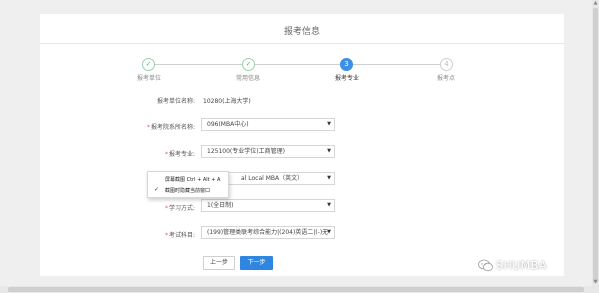 The height and width of the screenshot is (293, 599). I want to click on step-1-label: 报考单位, so click(149, 78).